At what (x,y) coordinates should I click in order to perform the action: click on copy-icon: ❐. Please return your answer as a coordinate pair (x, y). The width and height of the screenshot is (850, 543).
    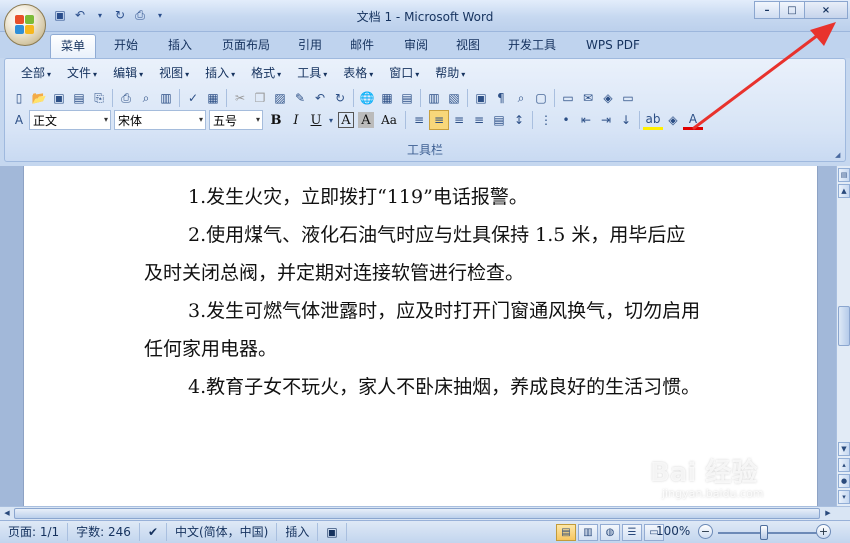
    Looking at the image, I should click on (260, 98).